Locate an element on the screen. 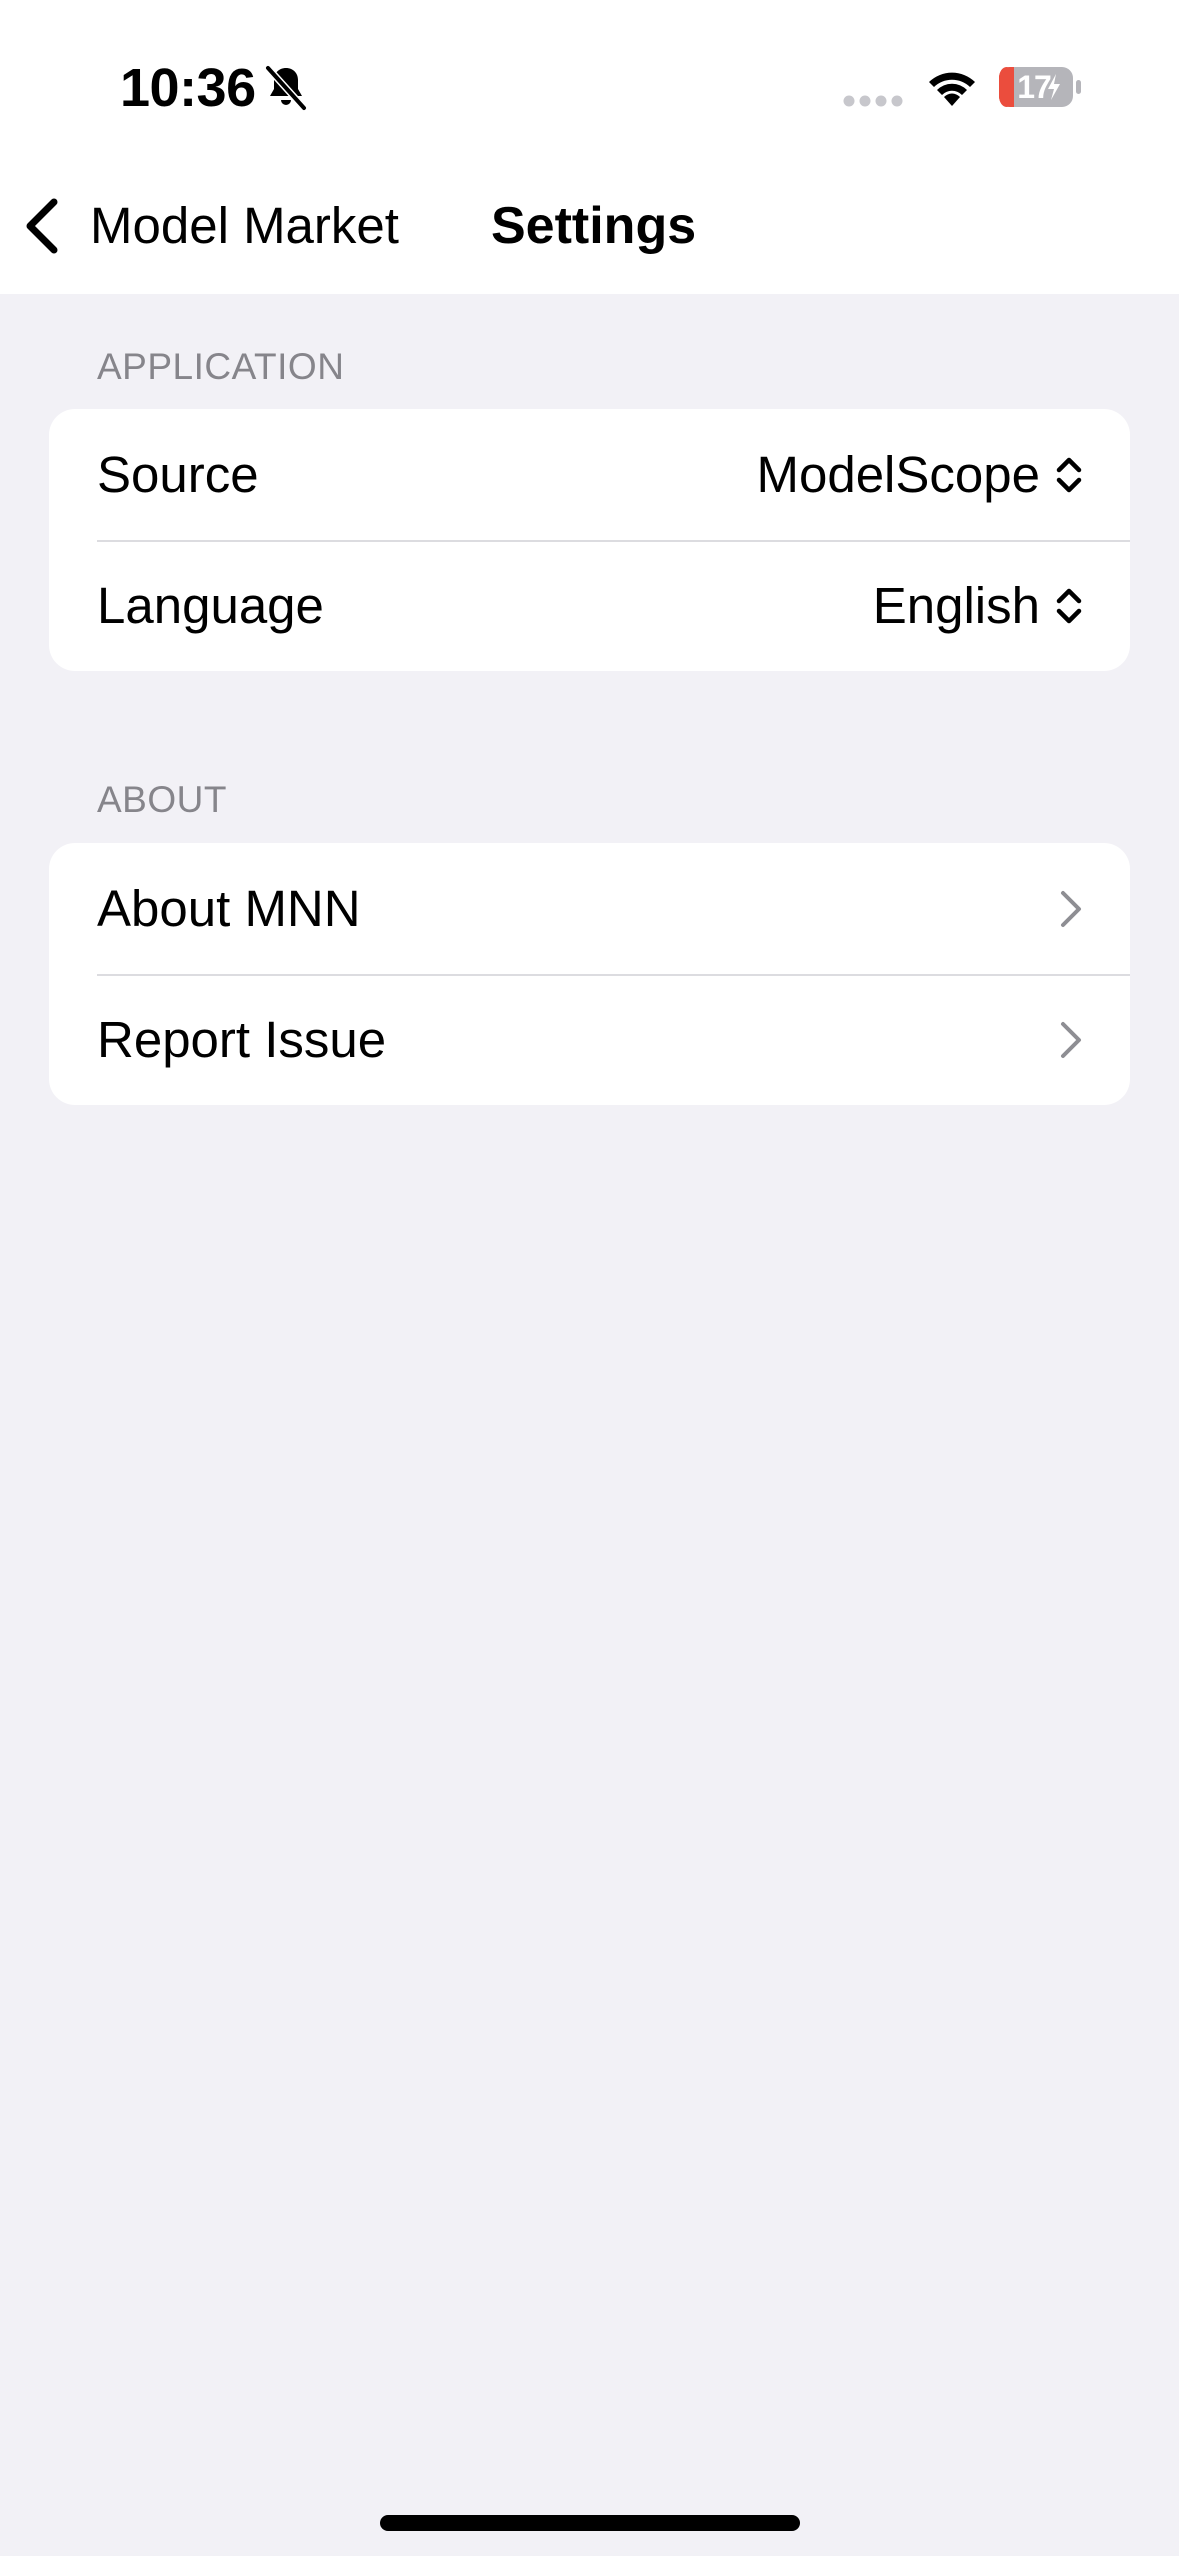 Image resolution: width=1179 pixels, height=2556 pixels. page-title: Settings is located at coordinates (594, 226).